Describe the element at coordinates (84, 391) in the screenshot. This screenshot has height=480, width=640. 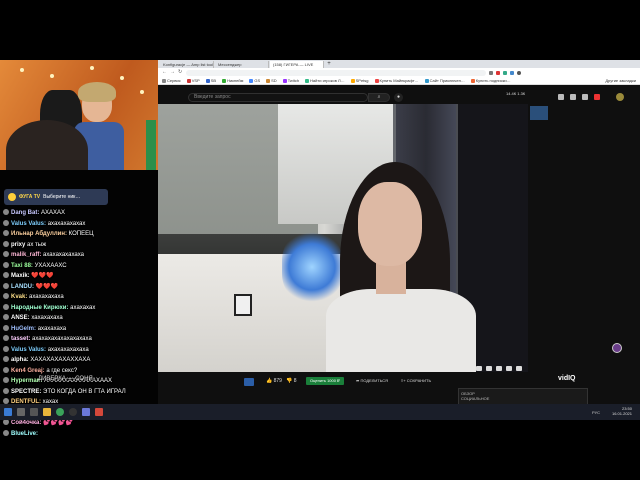
I see `chat-text: ЭТО КОГДА ОН В ГТА ИГРАЛ` at that location.